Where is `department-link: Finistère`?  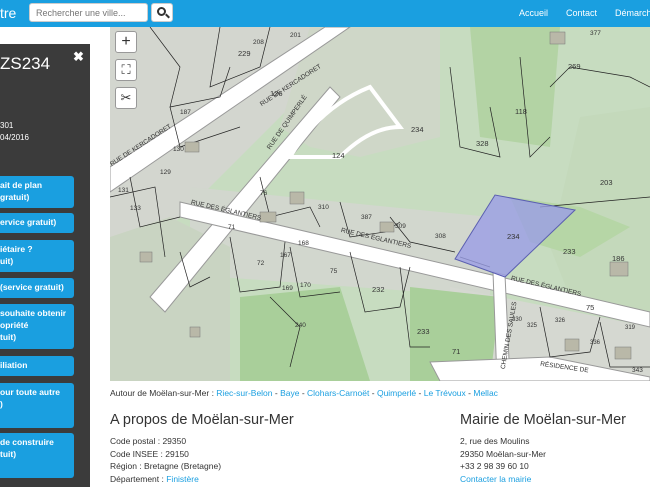
department-link: Finistère is located at coordinates (182, 479).